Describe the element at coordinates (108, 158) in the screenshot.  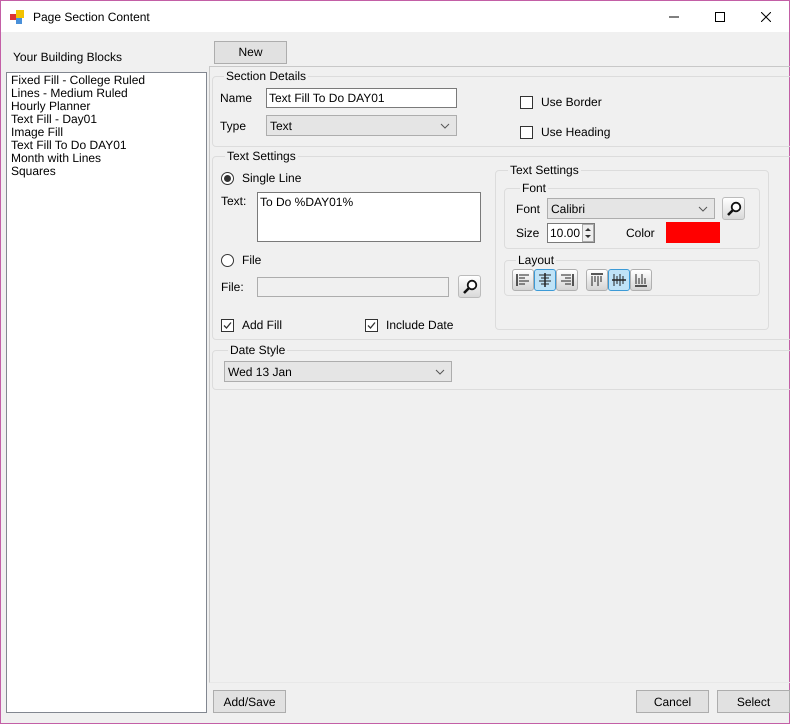
I see `list-item: Month with Lines` at that location.